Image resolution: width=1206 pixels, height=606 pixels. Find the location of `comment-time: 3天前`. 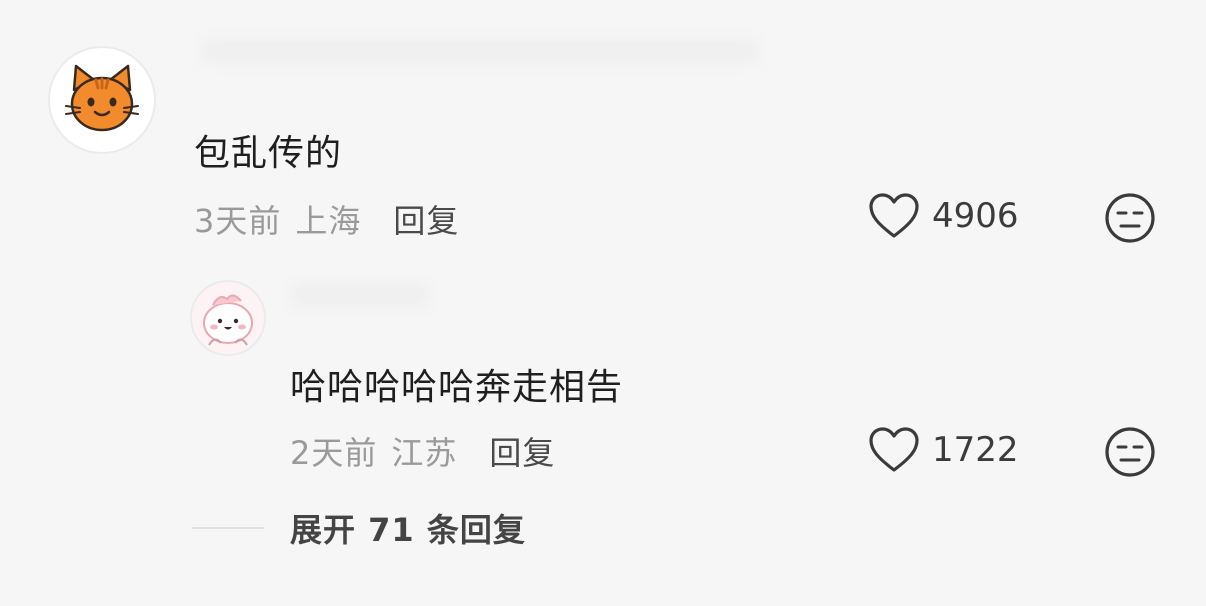

comment-time: 3天前 is located at coordinates (238, 221).